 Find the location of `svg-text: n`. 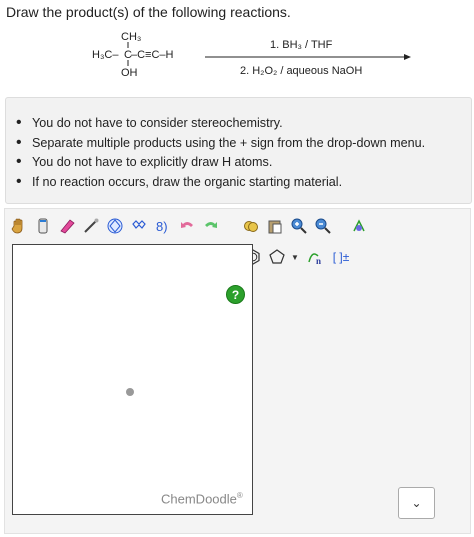

svg-text: n is located at coordinates (318, 261).